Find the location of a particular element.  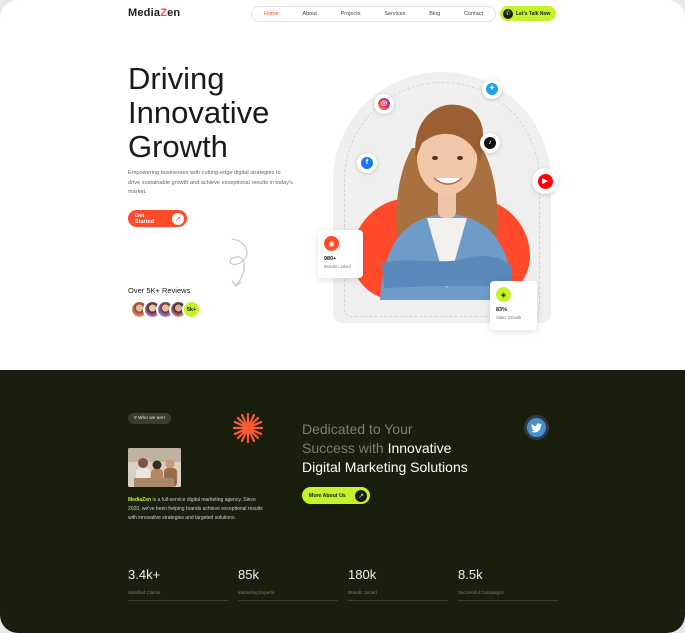

nav-services: Services is located at coordinates (394, 14).